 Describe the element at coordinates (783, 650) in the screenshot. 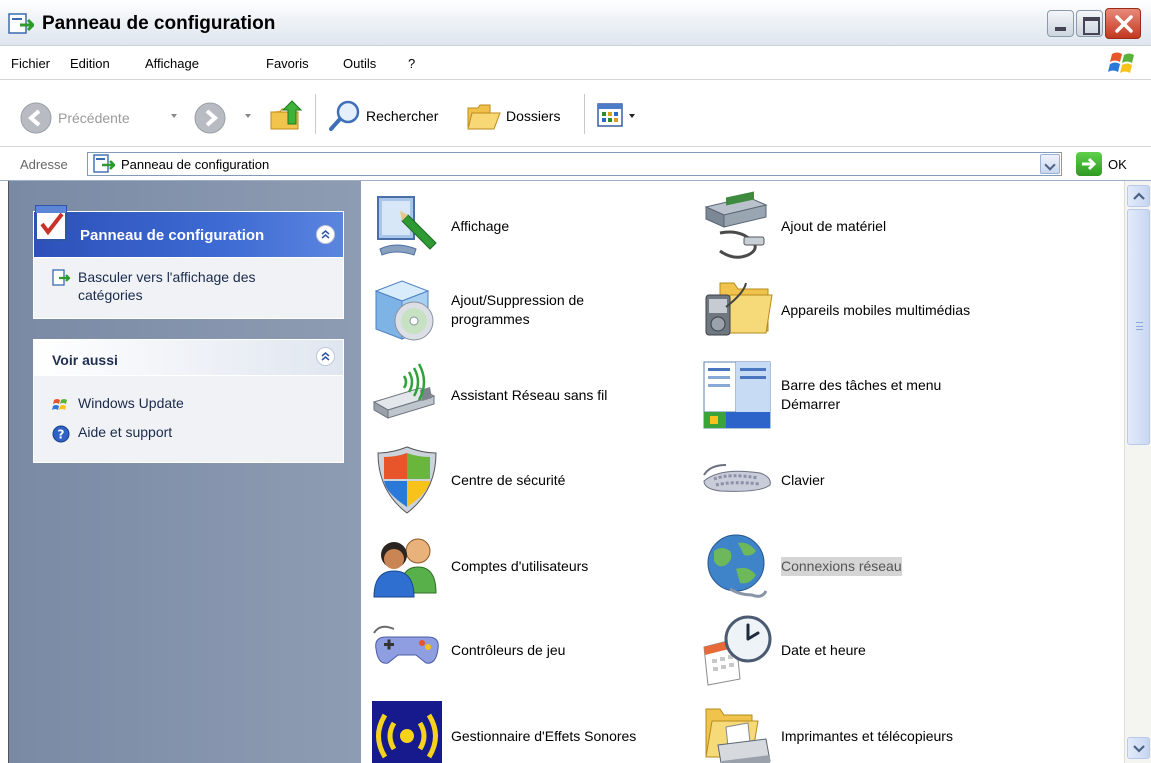

I see `item-date-time: Date et heure` at that location.